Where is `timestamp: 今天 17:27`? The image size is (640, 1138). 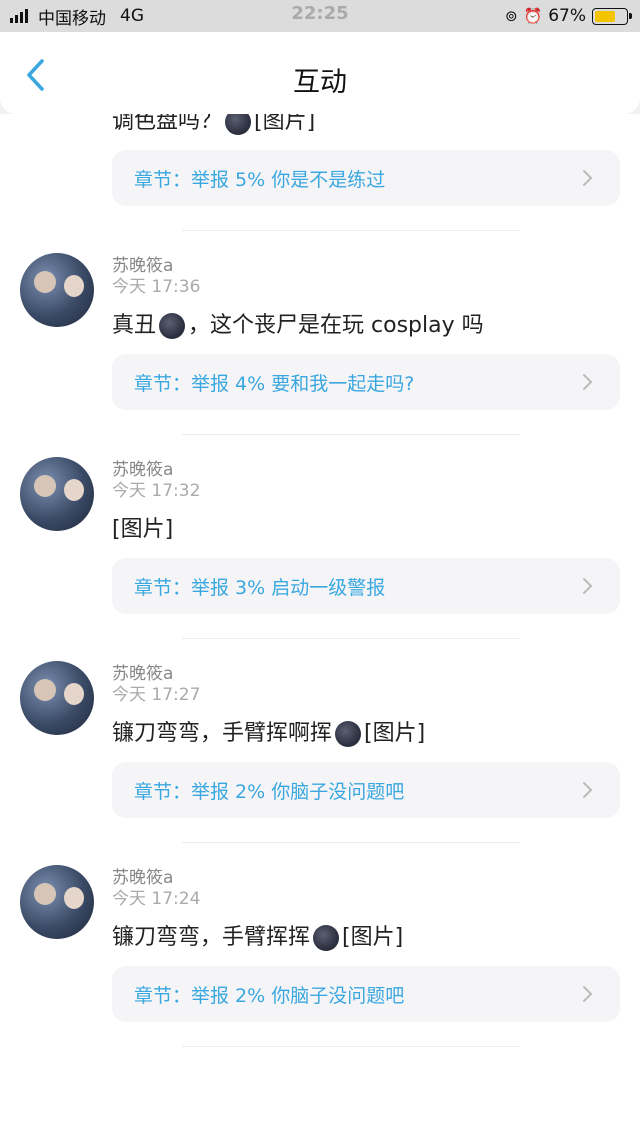
timestamp: 今天 17:27 is located at coordinates (156, 695).